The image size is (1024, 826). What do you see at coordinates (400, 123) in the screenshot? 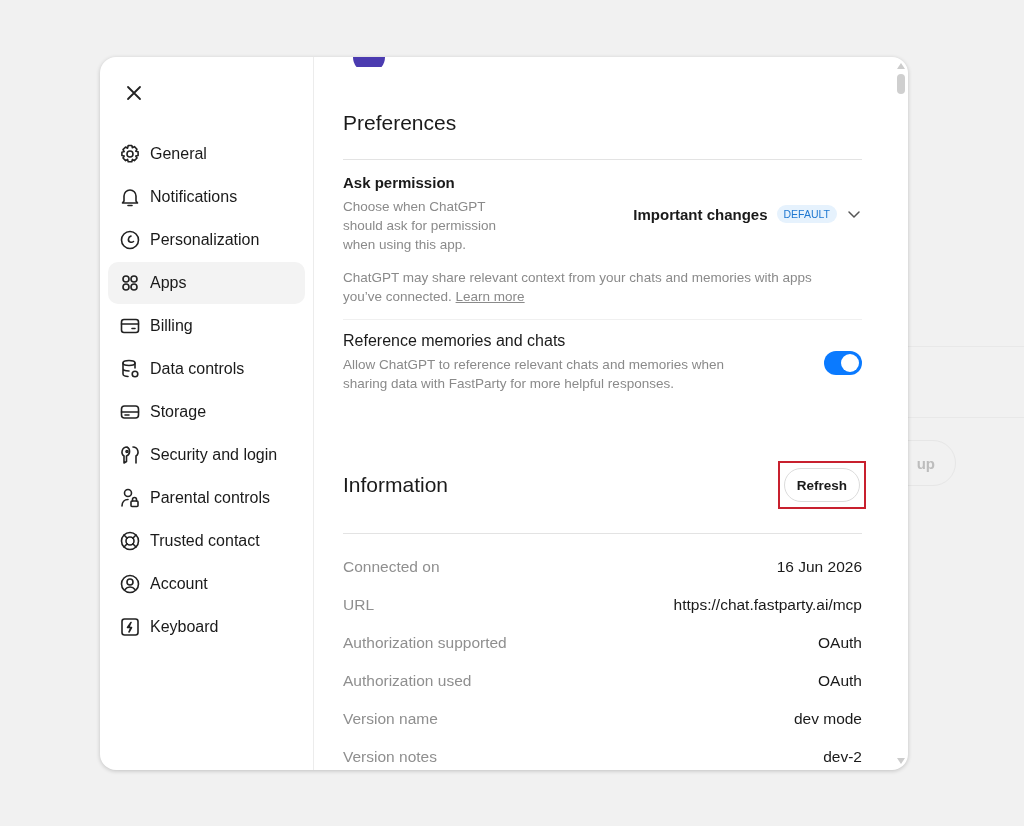
I see `section-title: Preferences` at bounding box center [400, 123].